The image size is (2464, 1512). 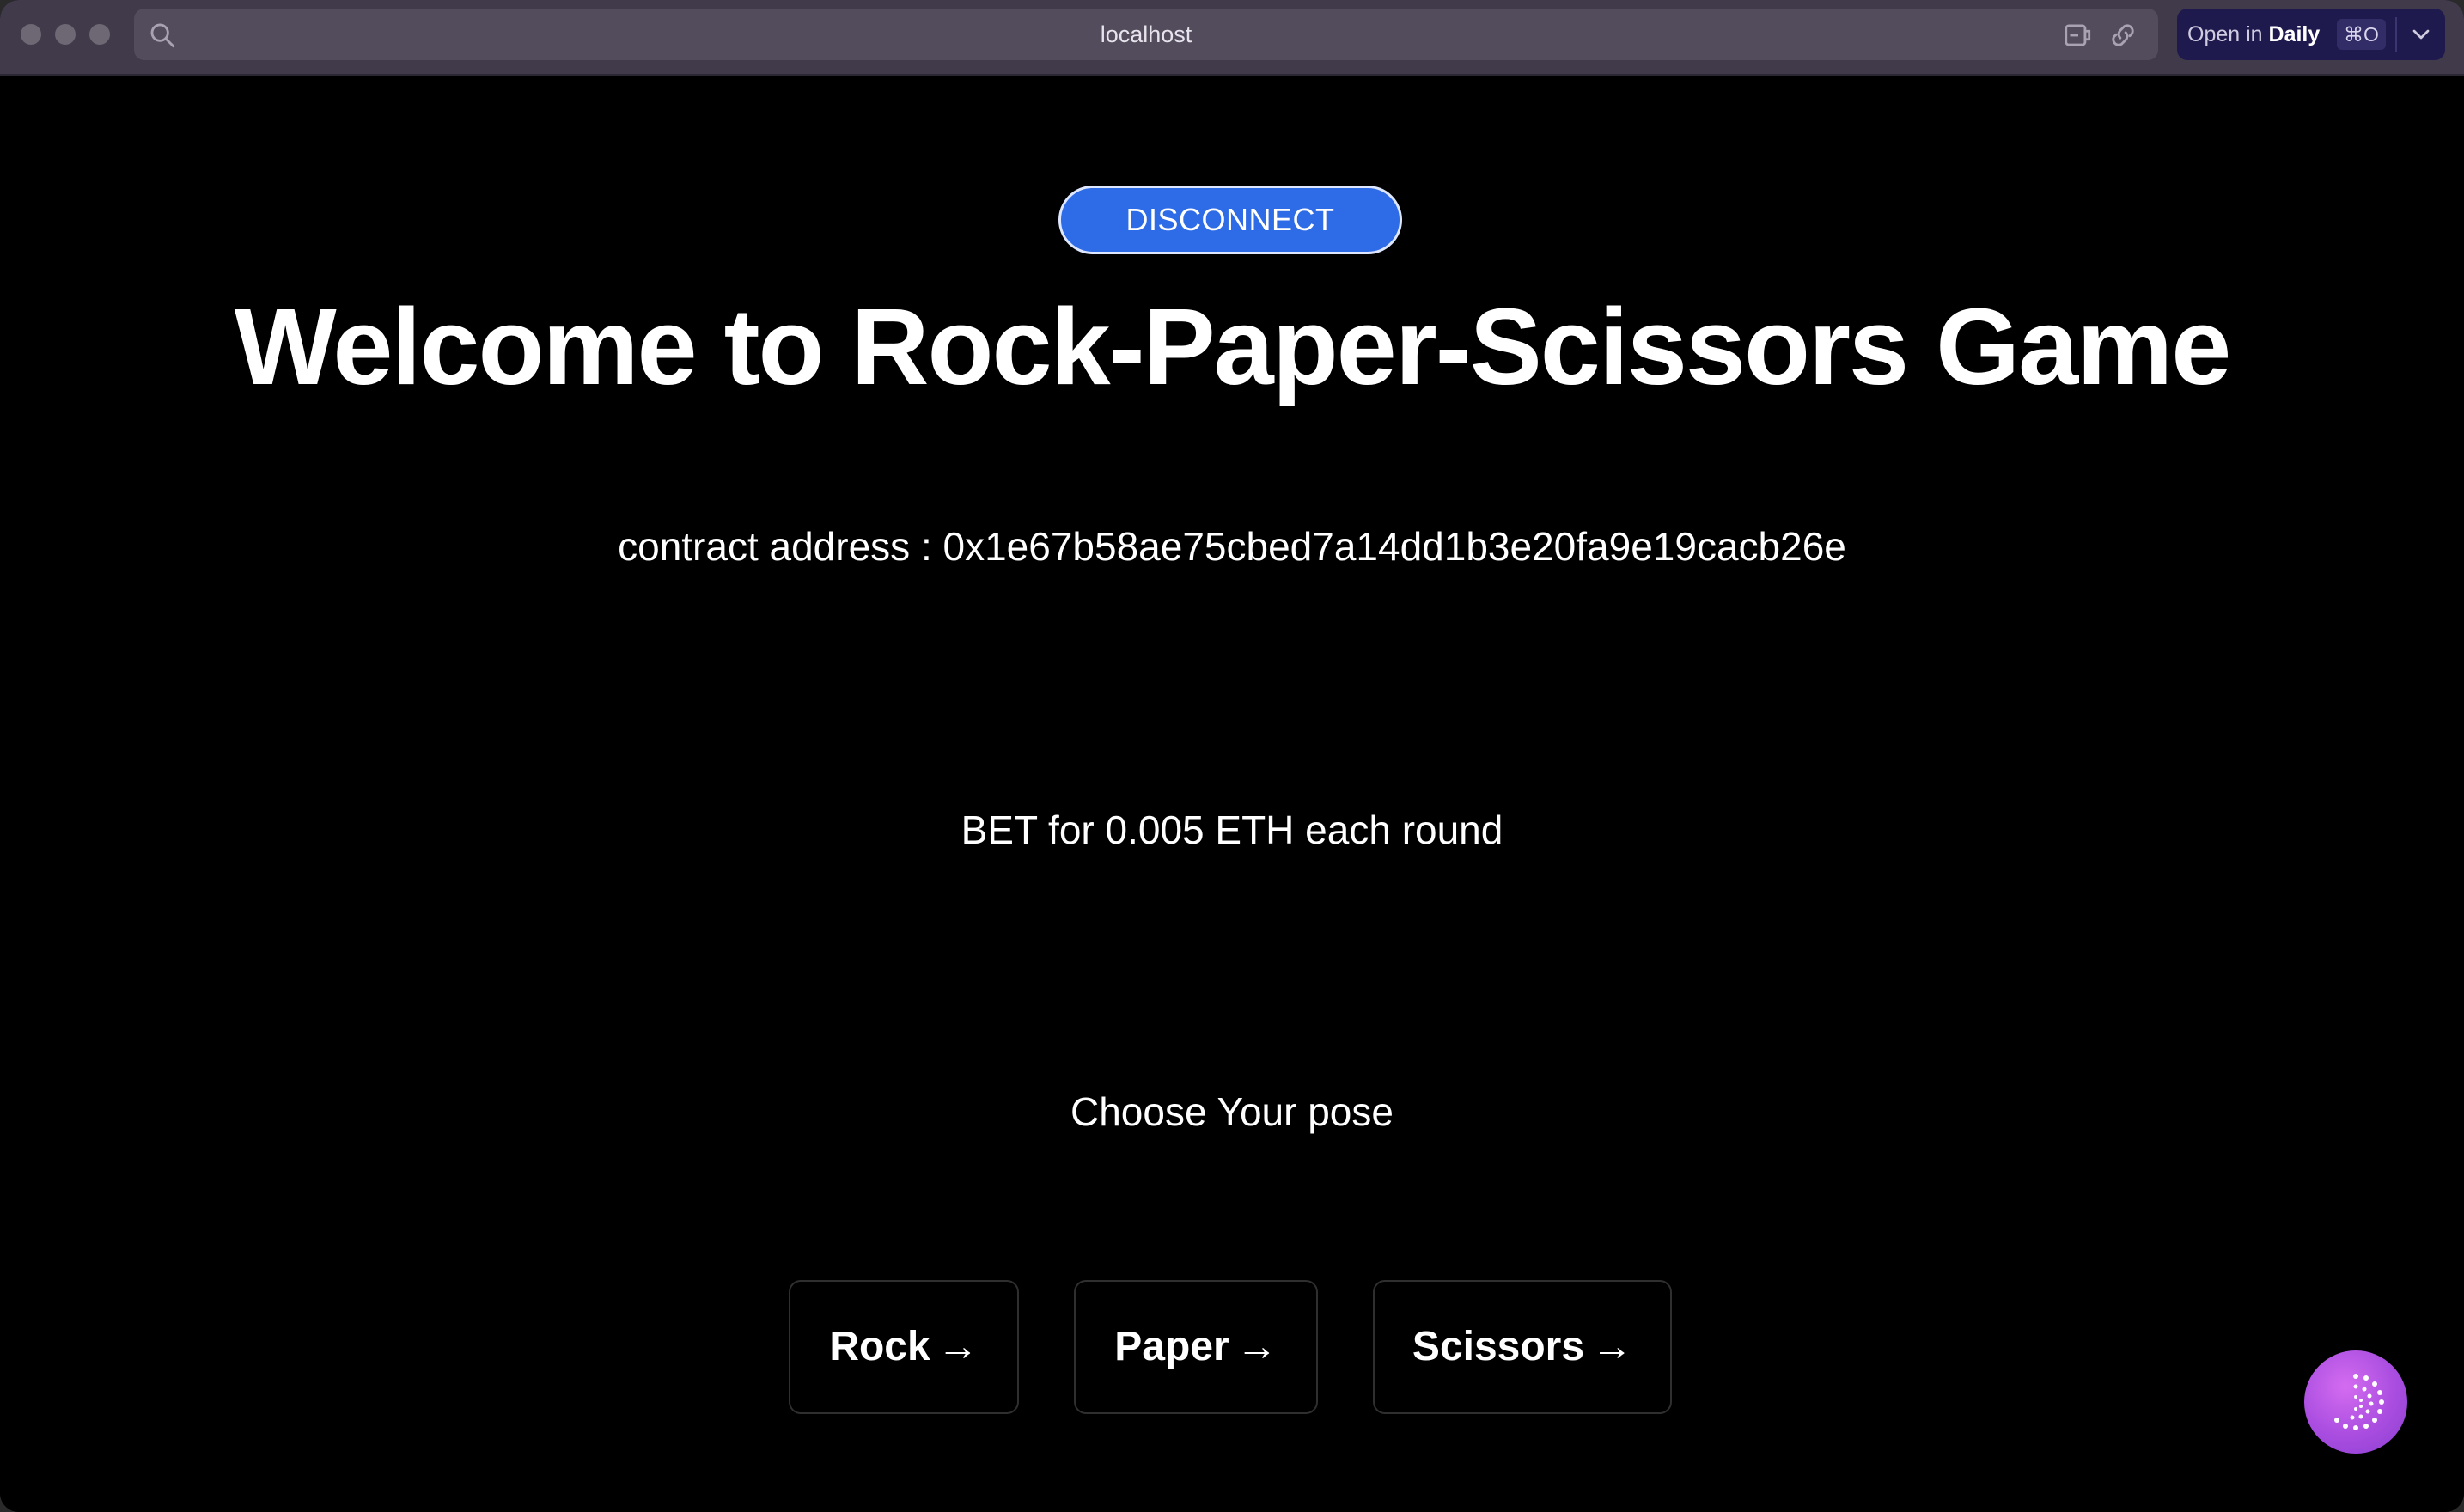 I want to click on scissors-label: Scissors, so click(x=1498, y=1346).